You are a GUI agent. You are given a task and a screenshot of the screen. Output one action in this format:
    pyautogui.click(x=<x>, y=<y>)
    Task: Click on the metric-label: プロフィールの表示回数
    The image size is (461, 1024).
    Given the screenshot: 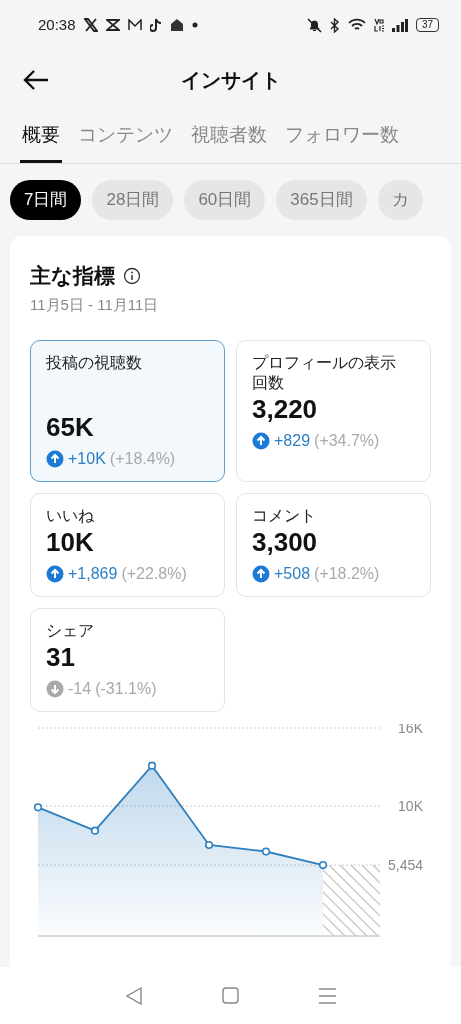 What is the action you would take?
    pyautogui.click(x=324, y=373)
    